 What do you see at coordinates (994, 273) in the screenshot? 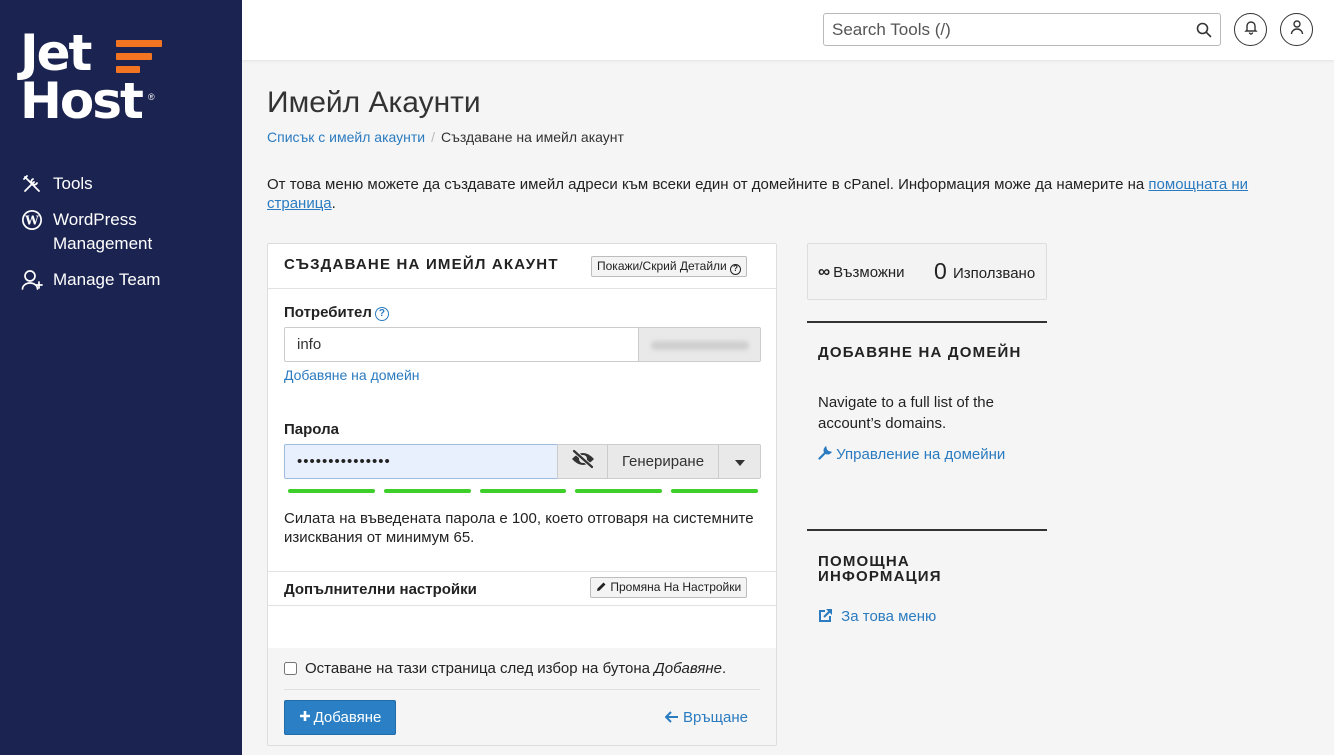
I see `used-label: Използвано` at bounding box center [994, 273].